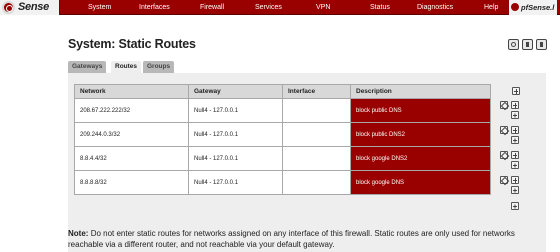 The height and width of the screenshot is (252, 560). What do you see at coordinates (8, 7) in the screenshot?
I see `pfsense-logo-icon` at bounding box center [8, 7].